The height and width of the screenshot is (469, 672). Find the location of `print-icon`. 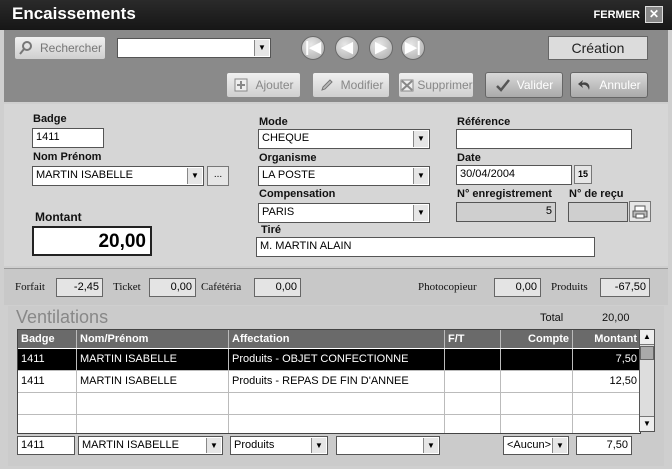

print-icon is located at coordinates (640, 211).